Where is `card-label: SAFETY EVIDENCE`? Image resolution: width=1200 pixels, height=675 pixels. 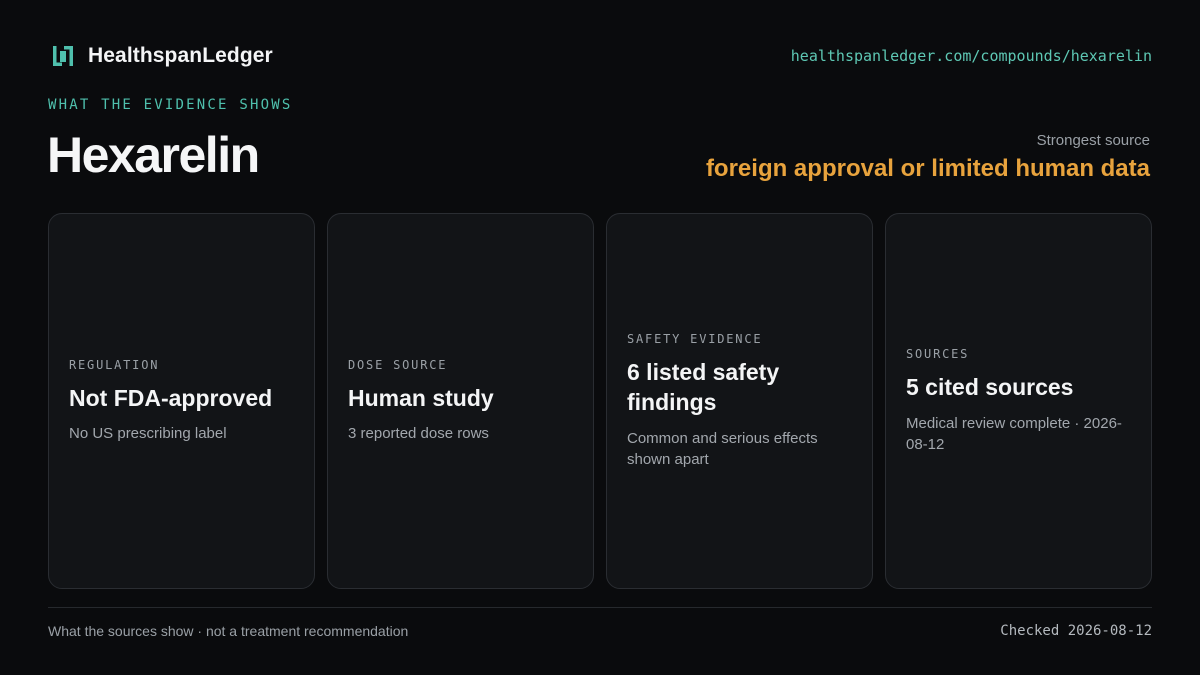 card-label: SAFETY EVIDENCE is located at coordinates (695, 339).